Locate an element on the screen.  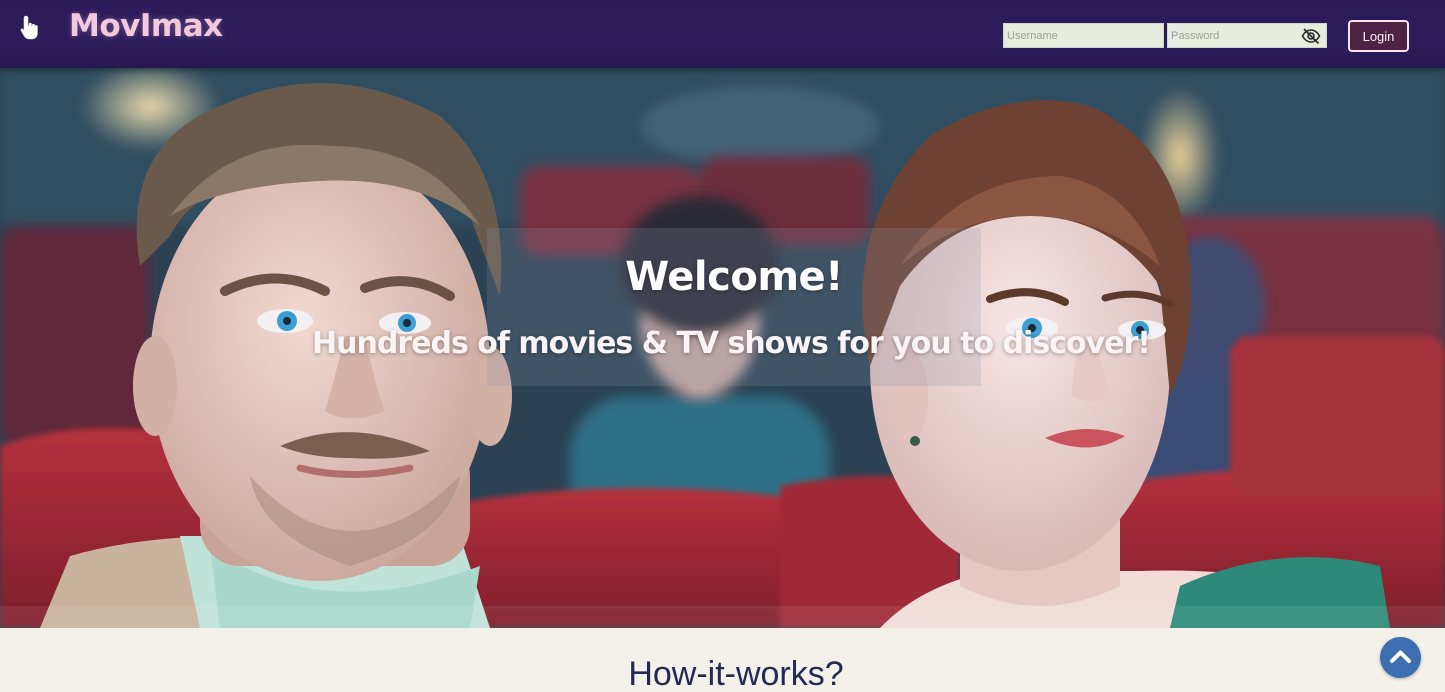
username-input is located at coordinates (1083, 35).